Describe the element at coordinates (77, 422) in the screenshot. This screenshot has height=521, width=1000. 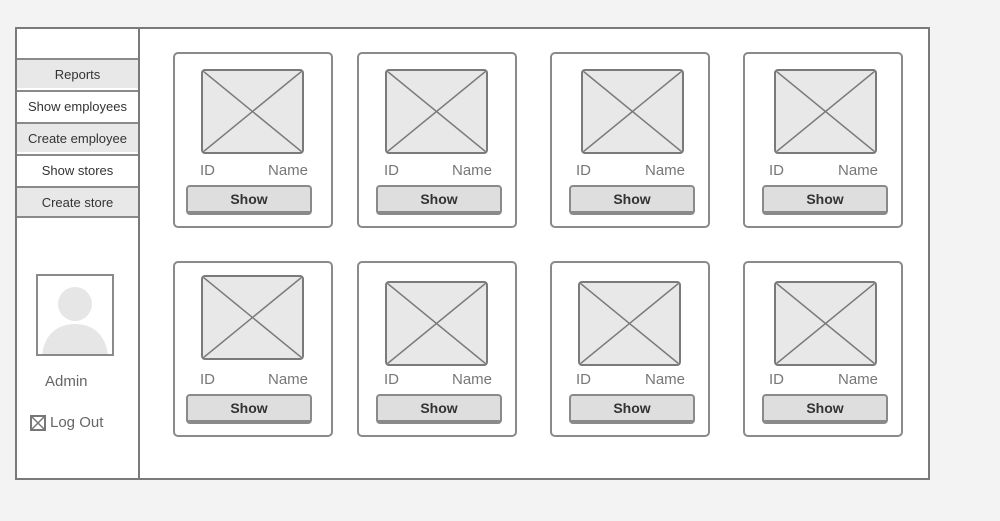
I see `logout-label: Log Out` at that location.